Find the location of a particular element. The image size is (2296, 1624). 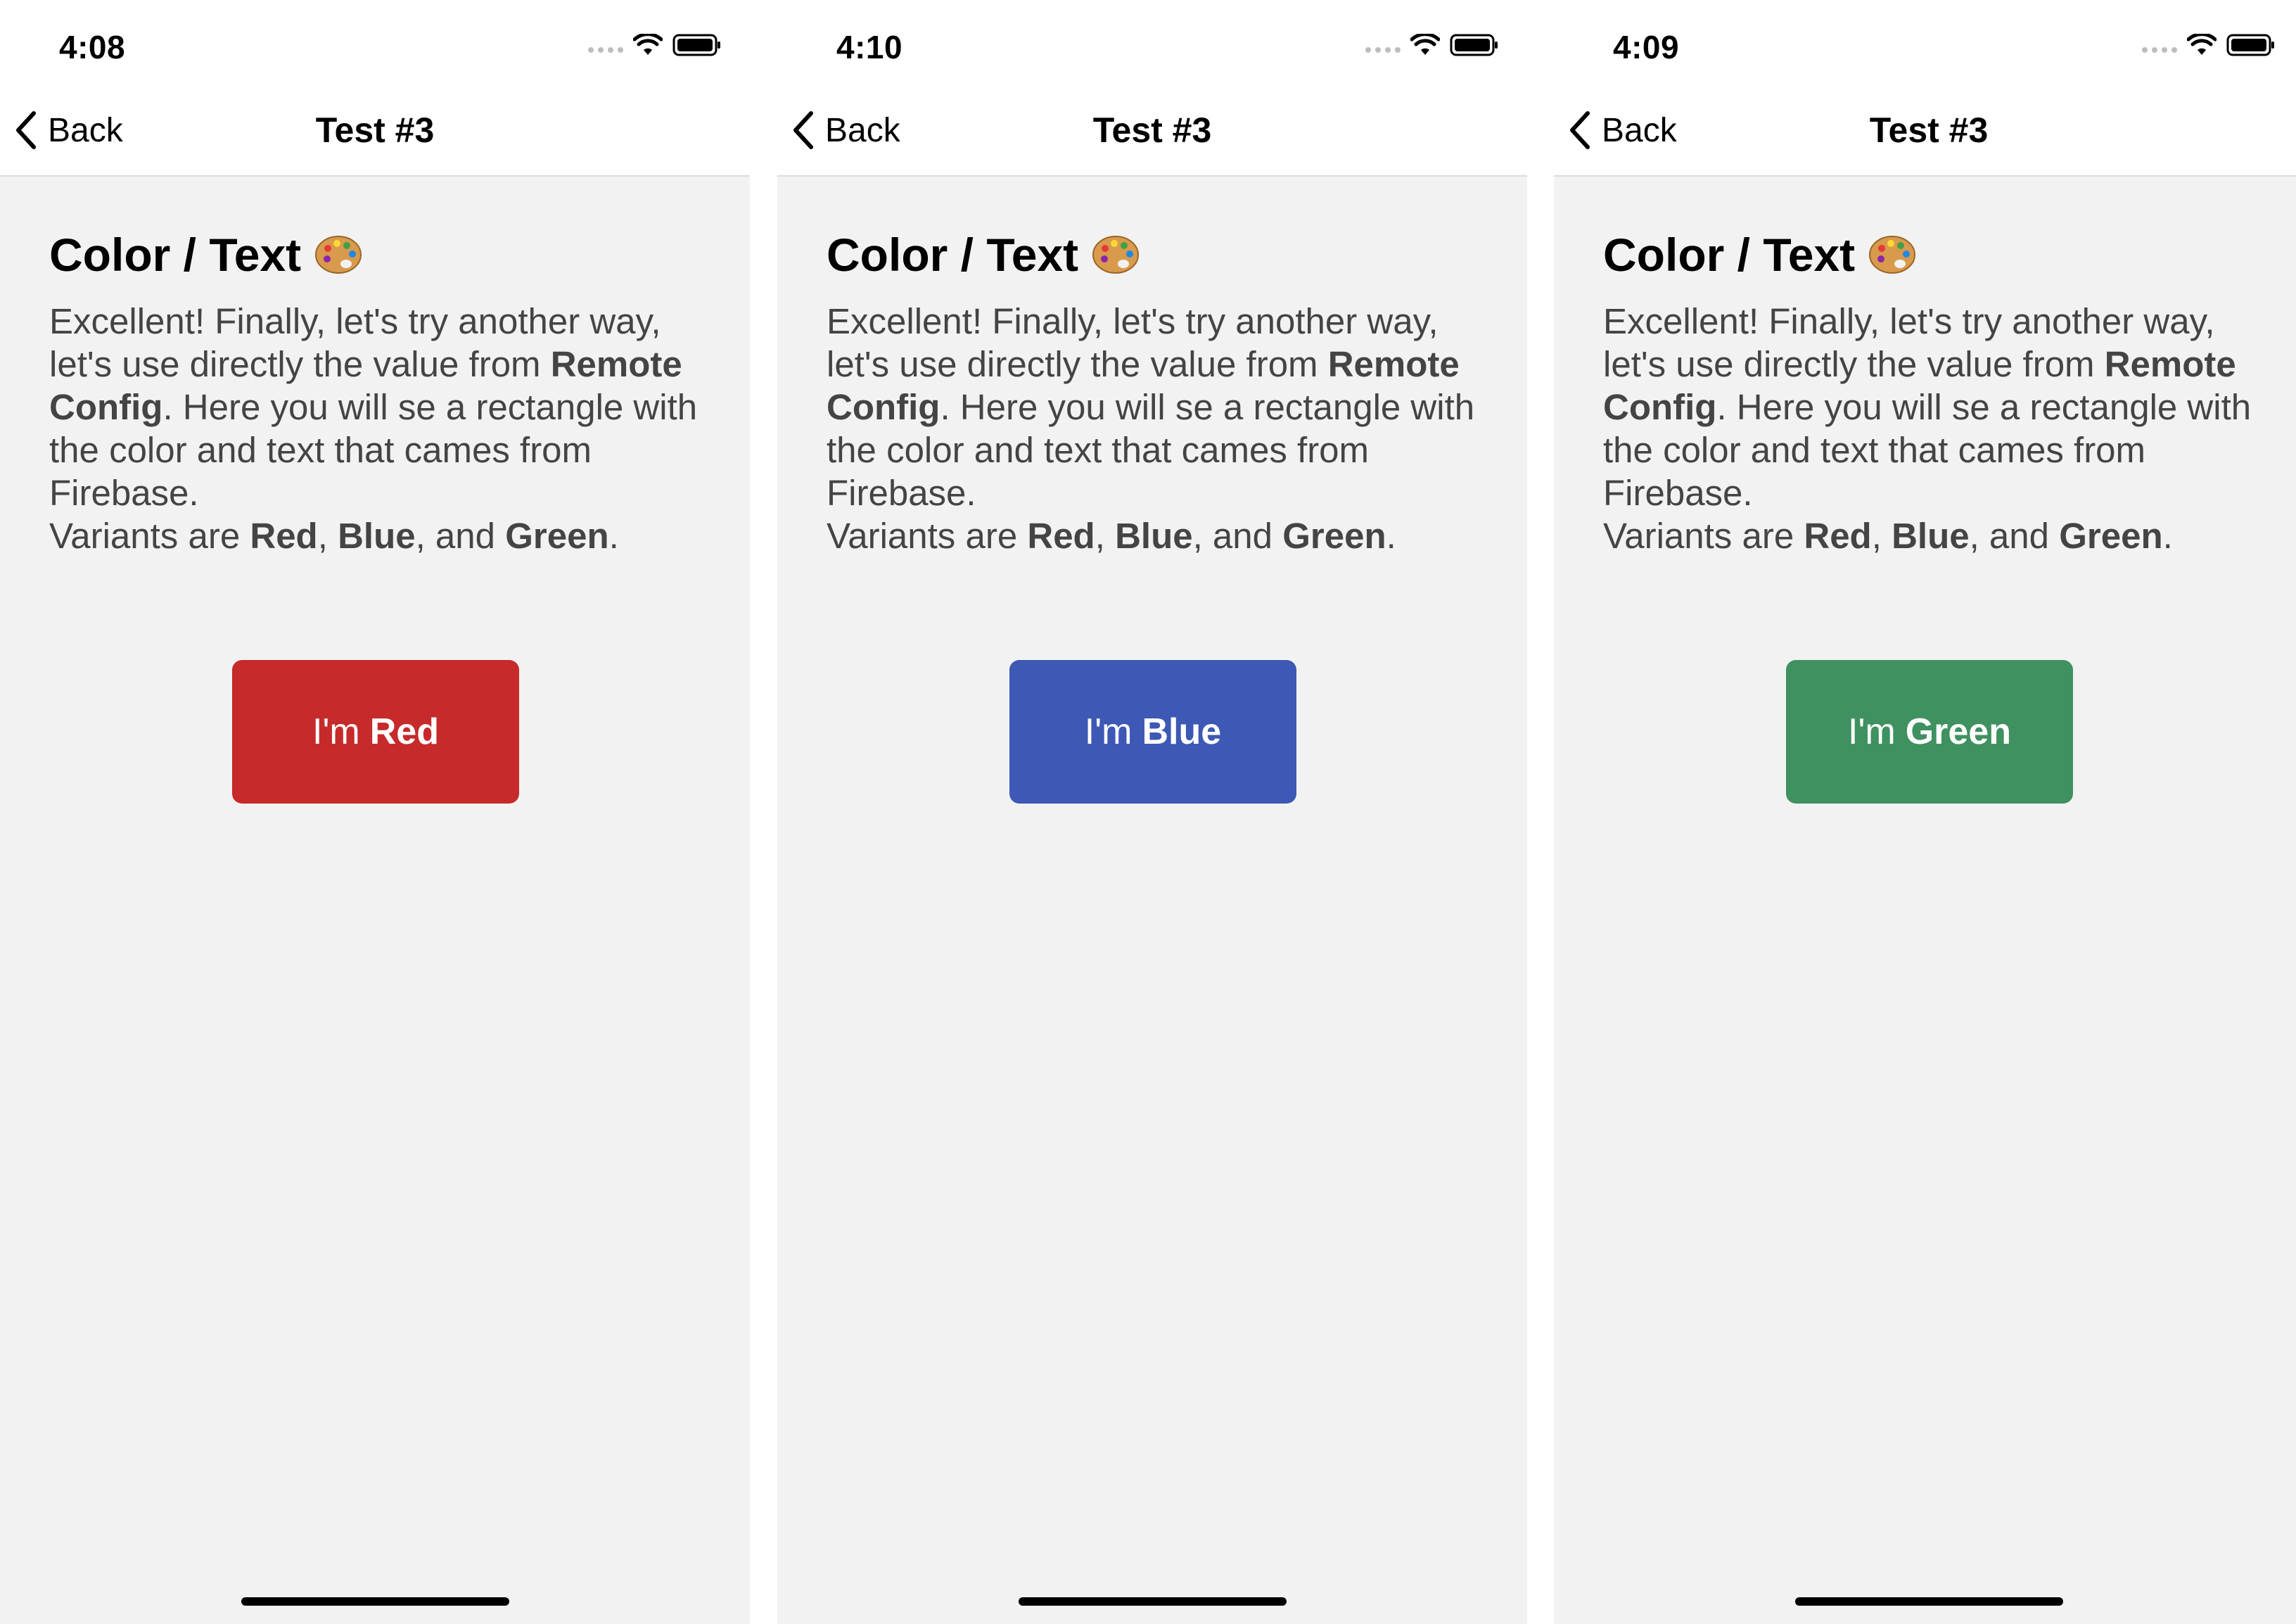

color-variant-button: I'm Blue is located at coordinates (1153, 732).